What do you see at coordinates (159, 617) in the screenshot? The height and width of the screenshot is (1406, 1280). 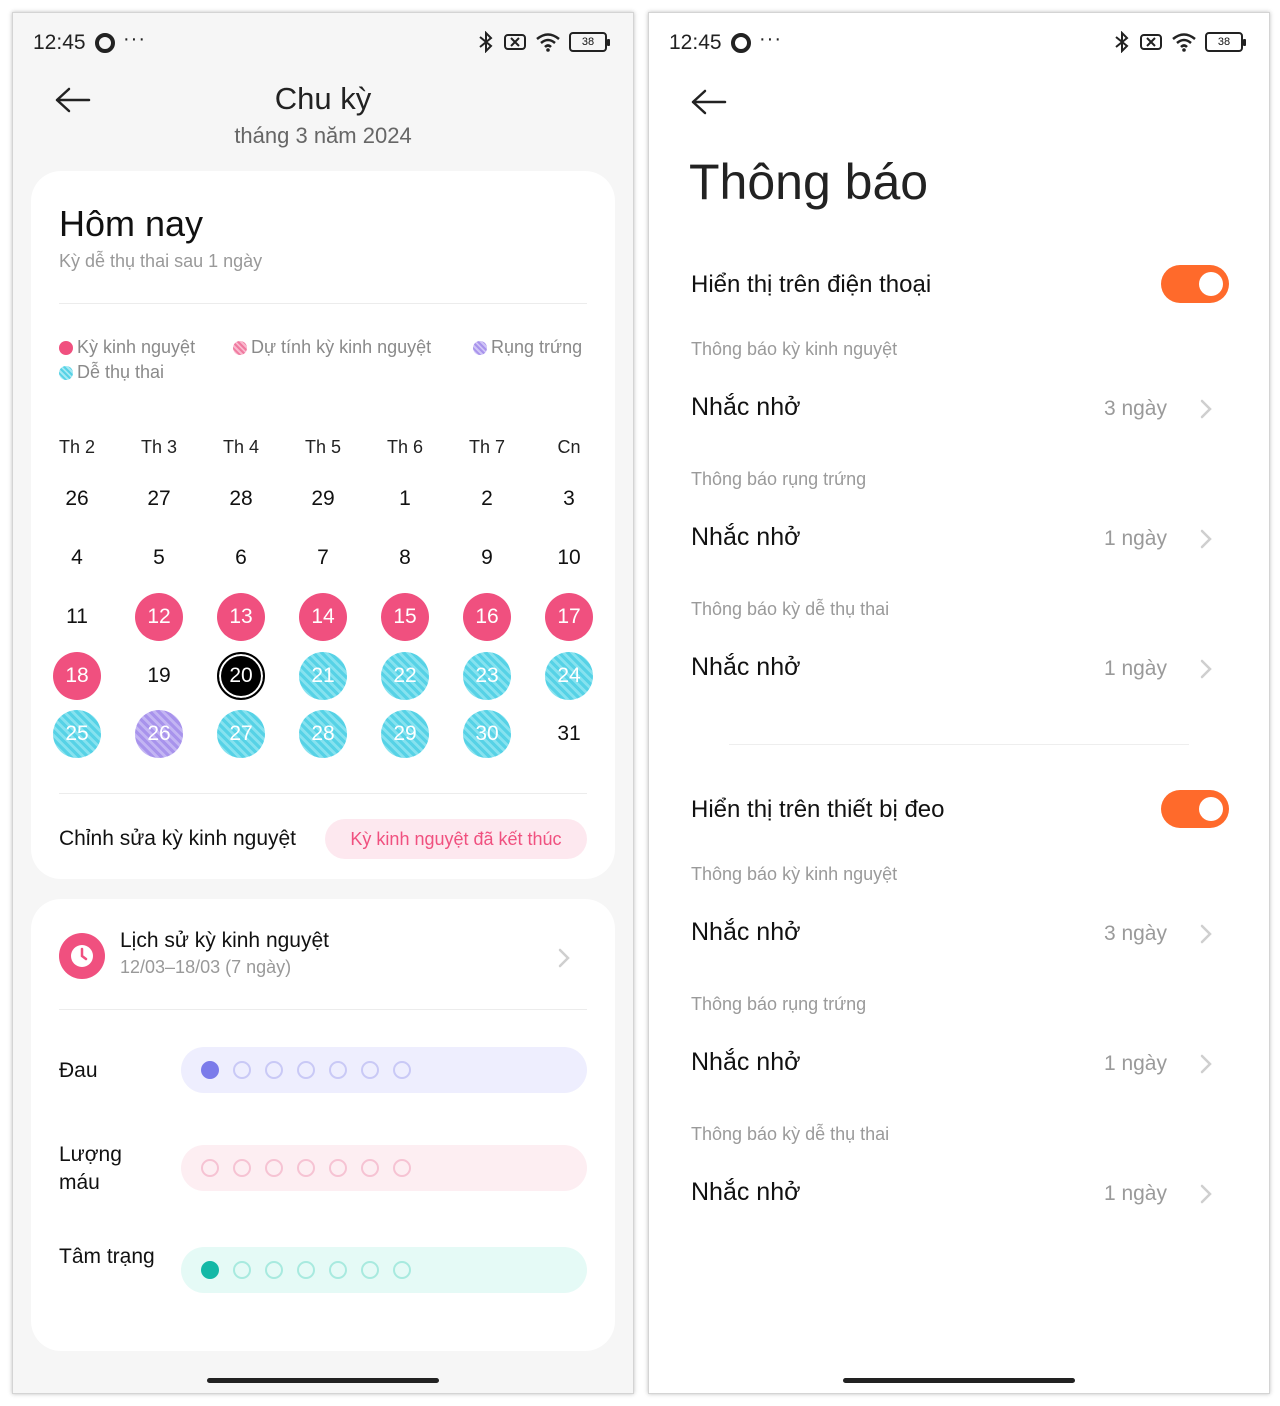 I see `calendar-day: 12` at bounding box center [159, 617].